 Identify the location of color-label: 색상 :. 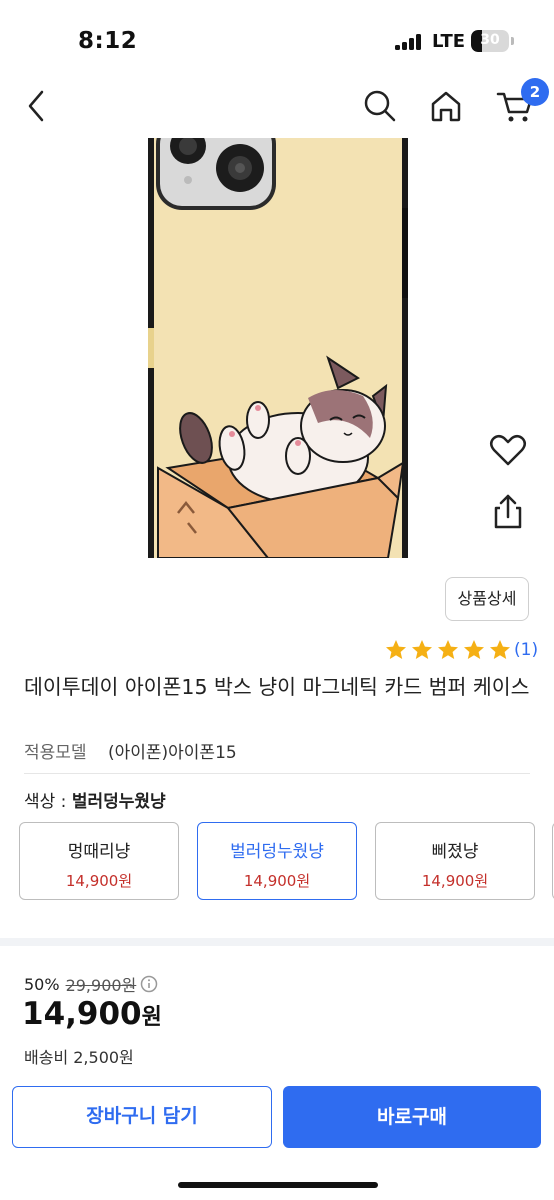
(48, 802).